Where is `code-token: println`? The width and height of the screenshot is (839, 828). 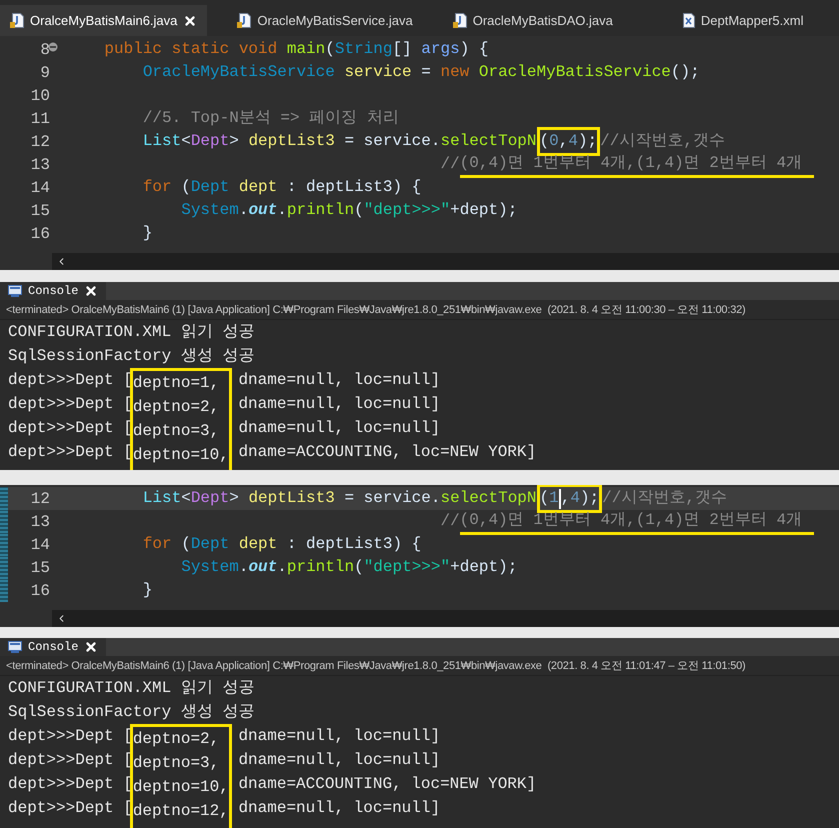
code-token: println is located at coordinates (320, 567).